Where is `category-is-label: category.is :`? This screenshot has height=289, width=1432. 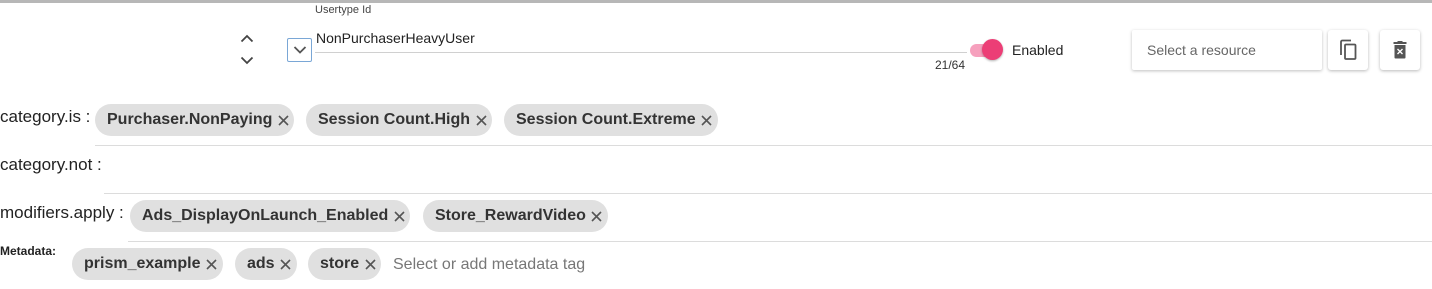
category-is-label: category.is : is located at coordinates (45, 116).